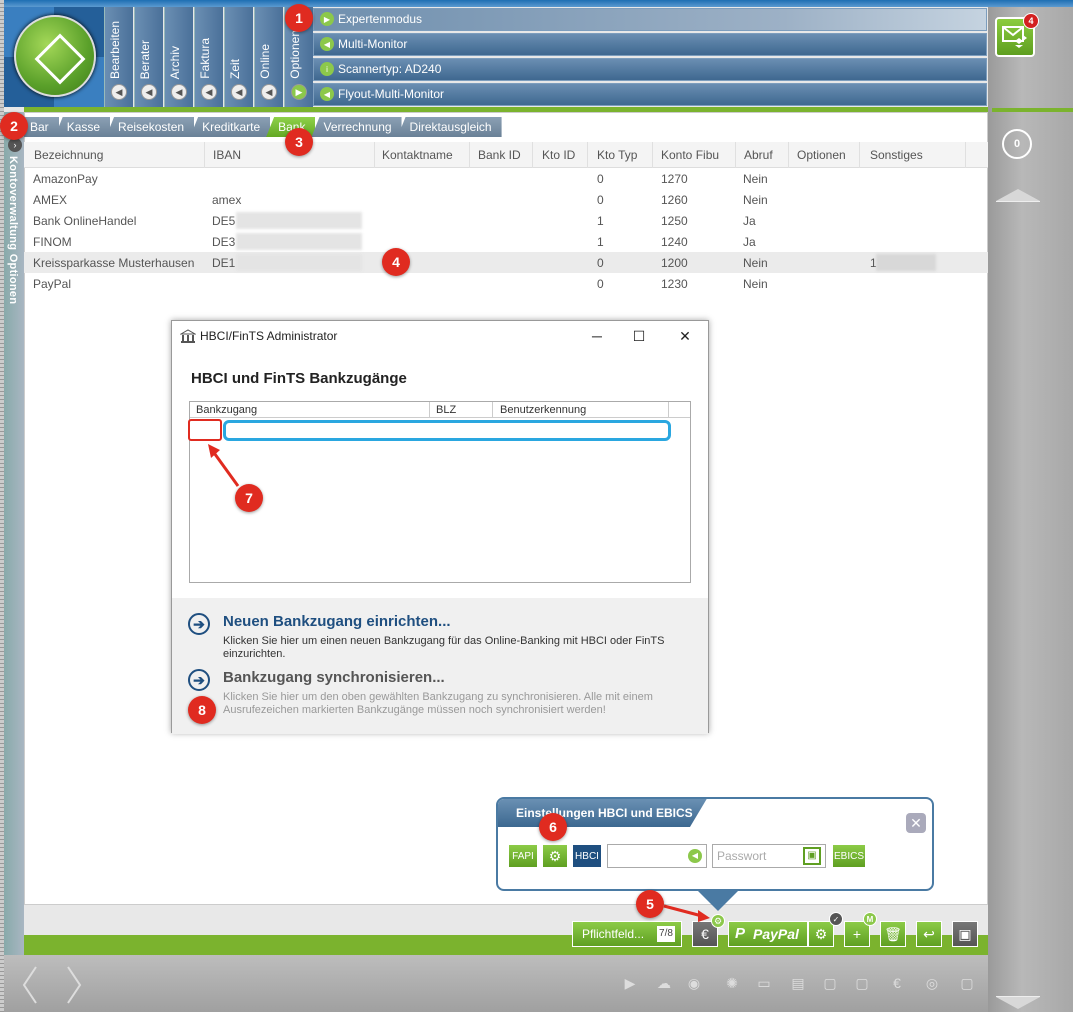 This screenshot has width=1073, height=1012. I want to click on undo-button: ↩, so click(929, 934).